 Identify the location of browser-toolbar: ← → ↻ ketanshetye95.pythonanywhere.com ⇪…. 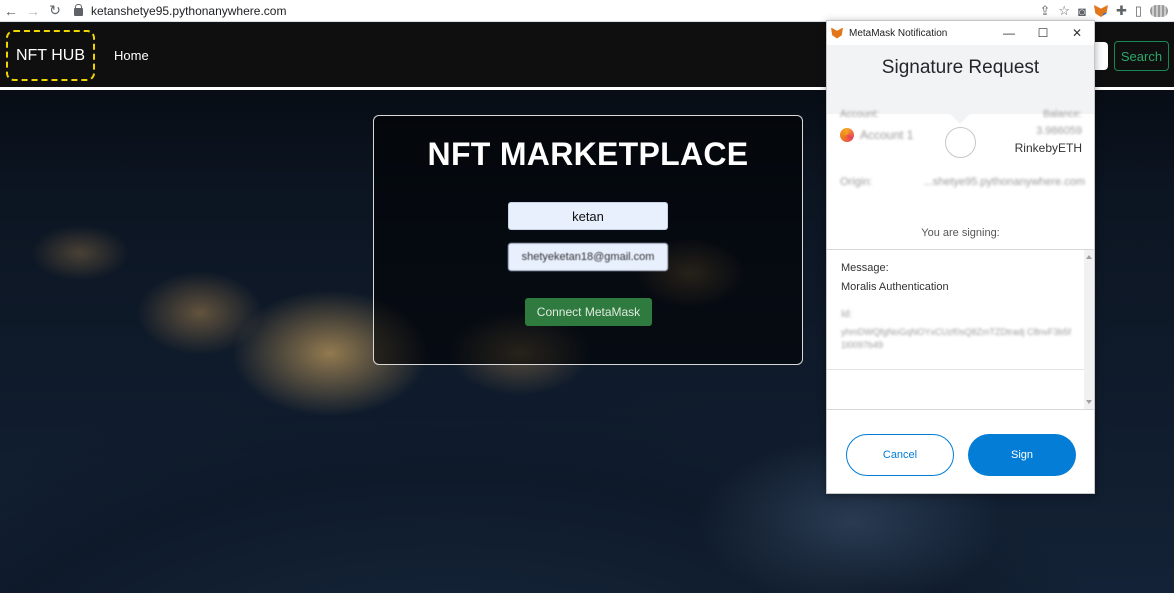
(587, 11).